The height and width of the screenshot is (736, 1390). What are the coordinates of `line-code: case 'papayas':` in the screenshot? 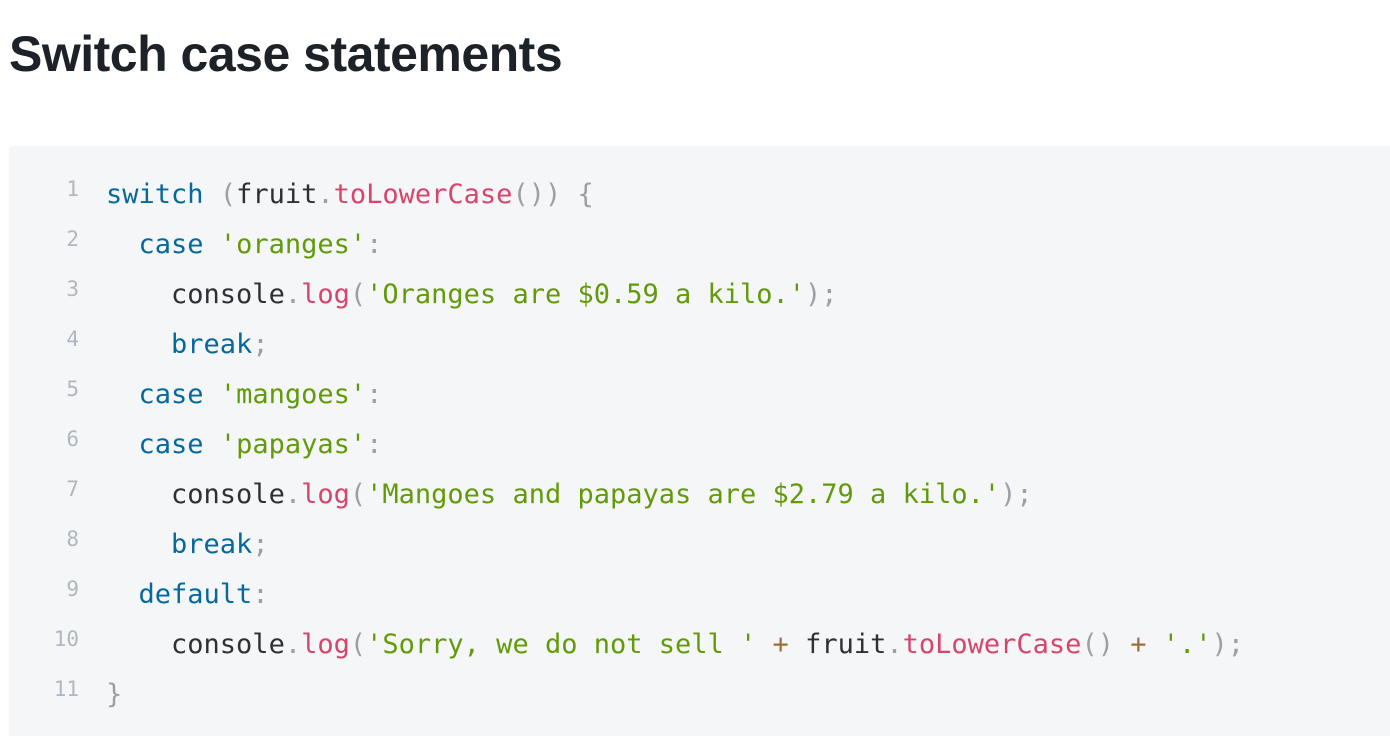 It's located at (244, 445).